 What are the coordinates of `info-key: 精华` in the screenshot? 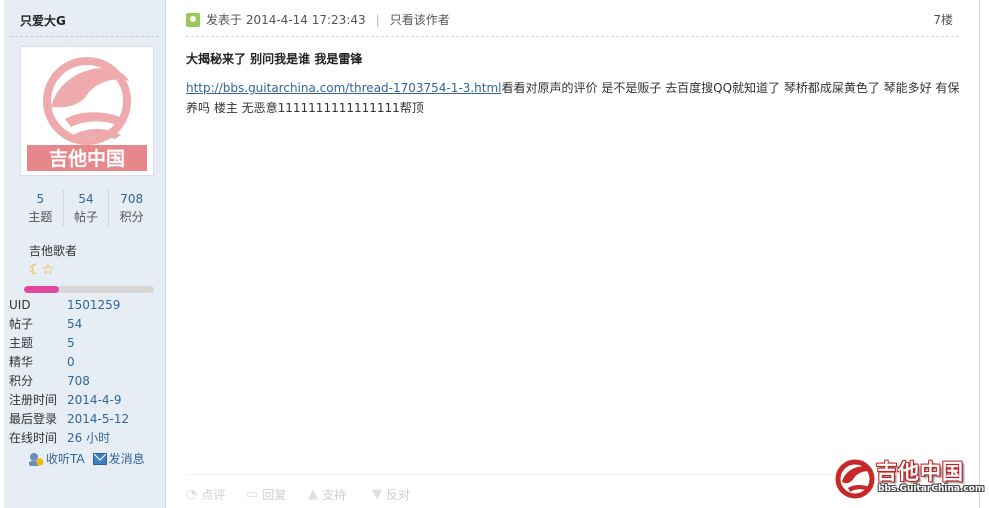 It's located at (21, 362).